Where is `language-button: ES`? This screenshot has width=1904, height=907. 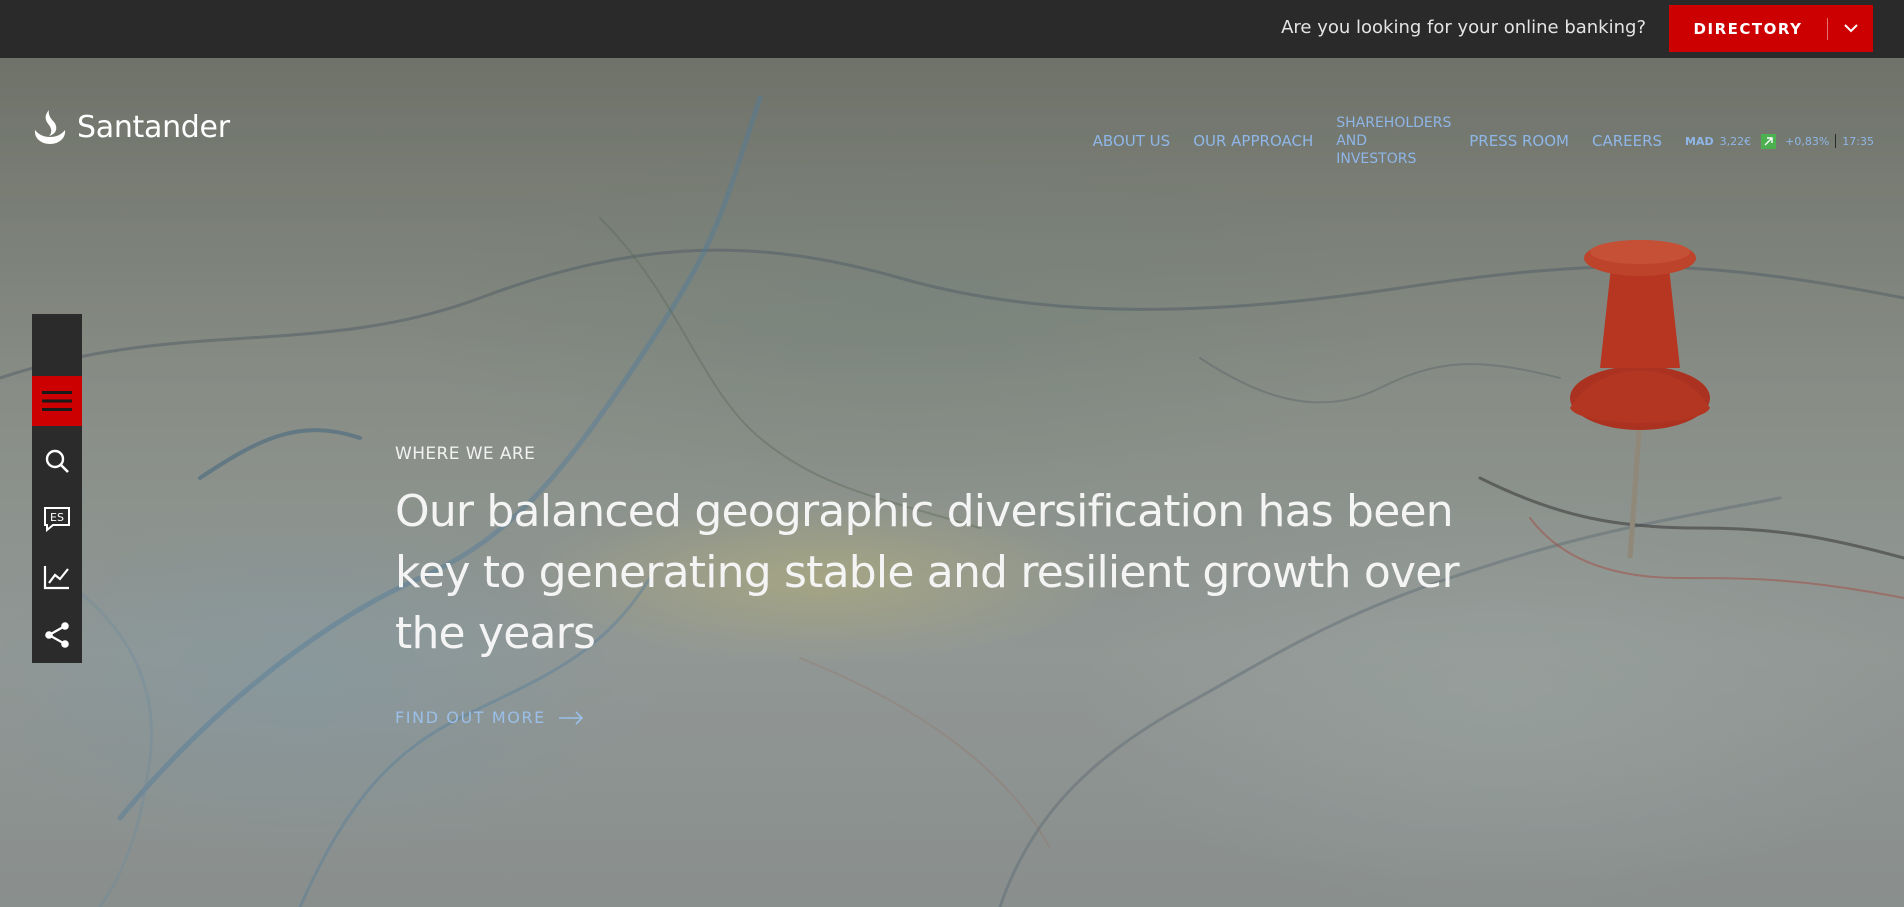 language-button: ES is located at coordinates (57, 519).